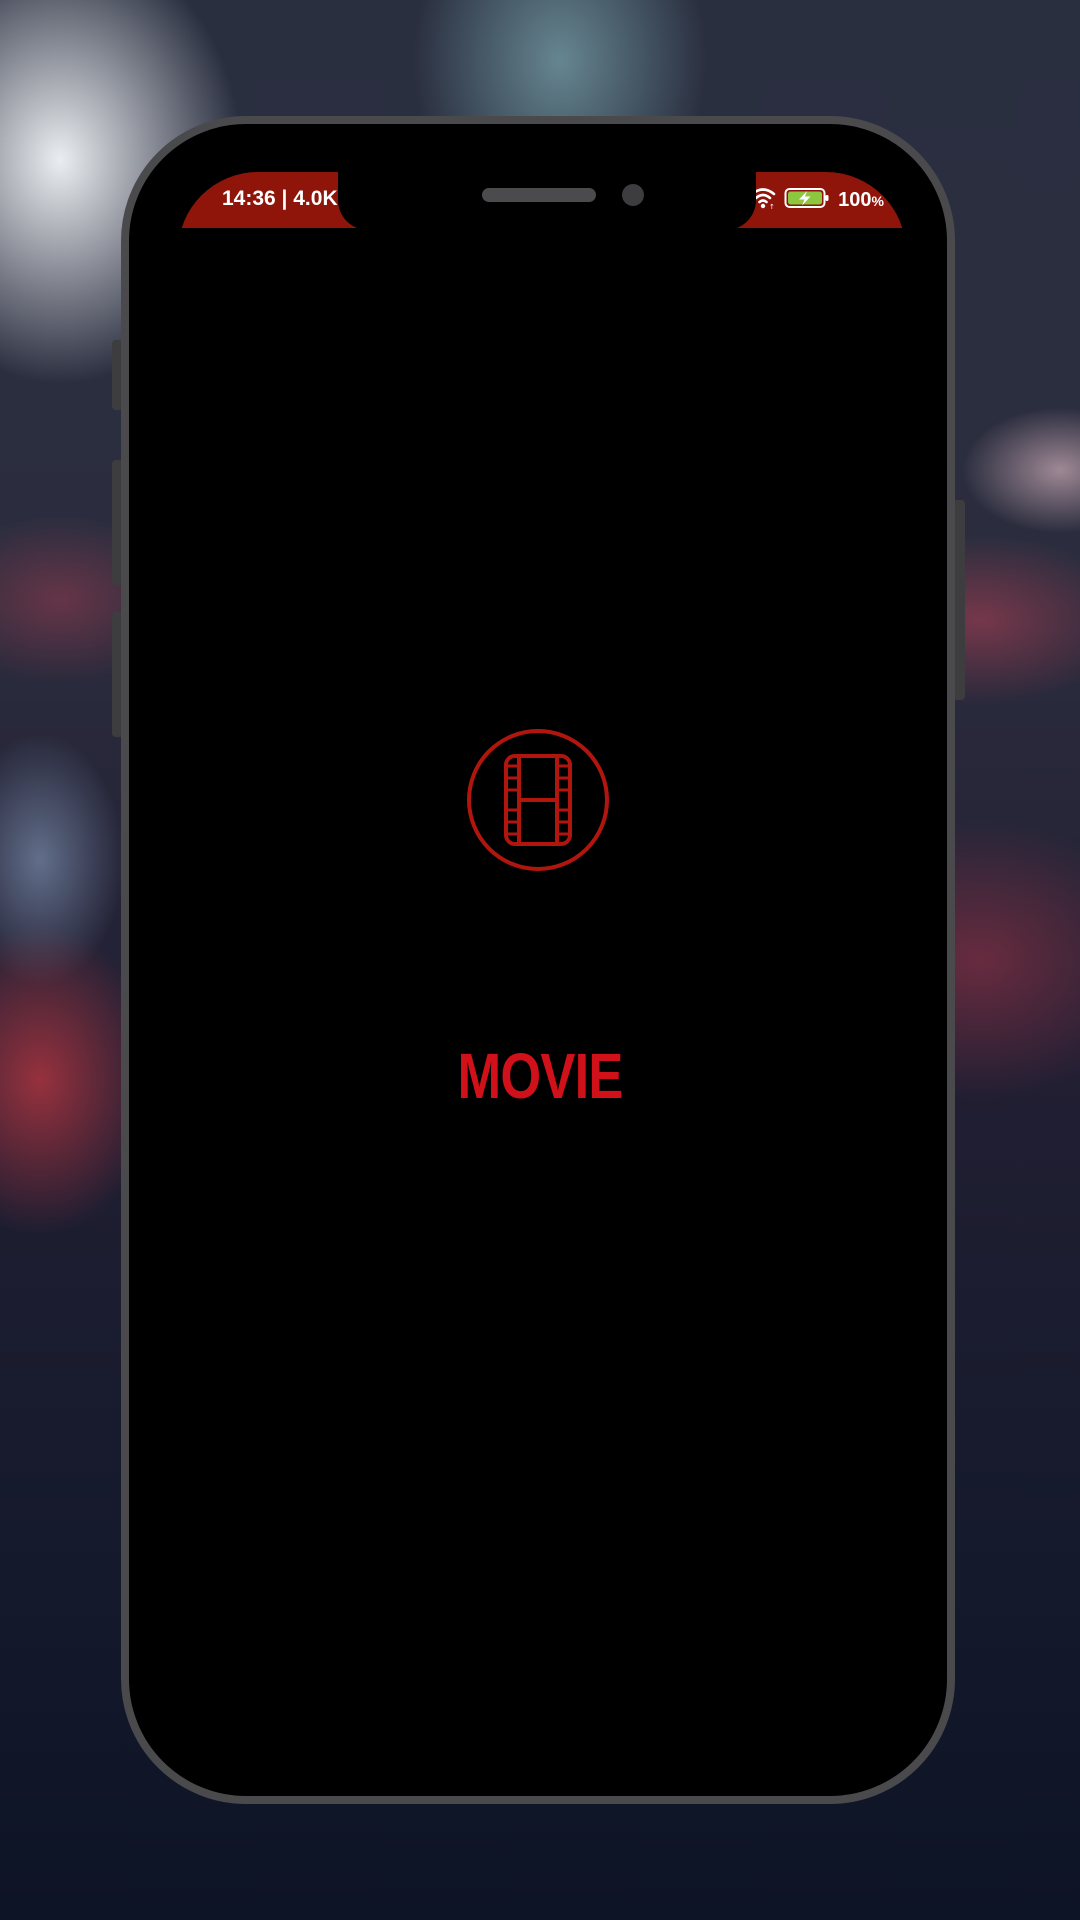  Describe the element at coordinates (807, 200) in the screenshot. I see `battery-charging-icon` at that location.